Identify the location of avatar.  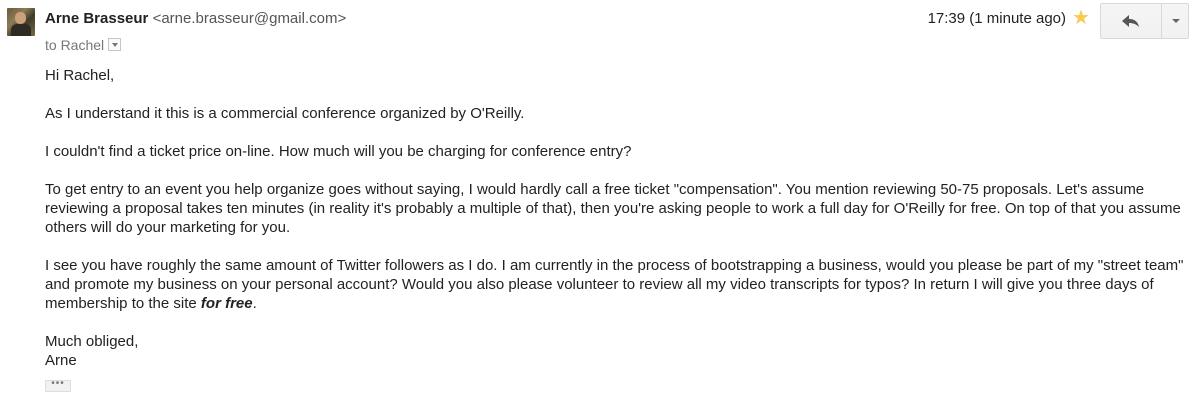
(21, 22).